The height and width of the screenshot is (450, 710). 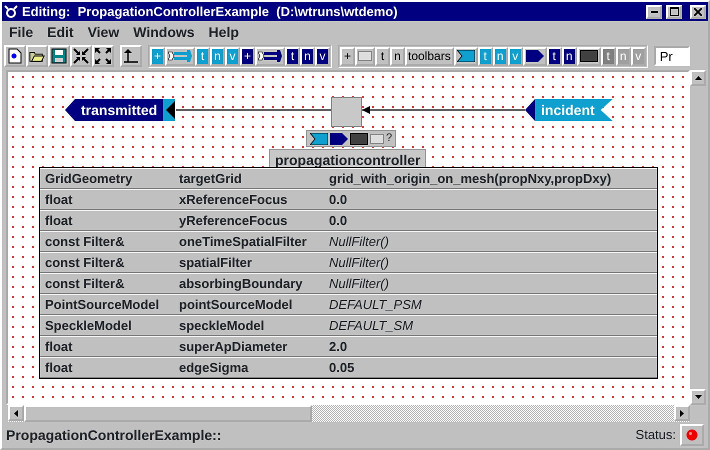 What do you see at coordinates (114, 110) in the screenshot?
I see `output-port: transmitted` at bounding box center [114, 110].